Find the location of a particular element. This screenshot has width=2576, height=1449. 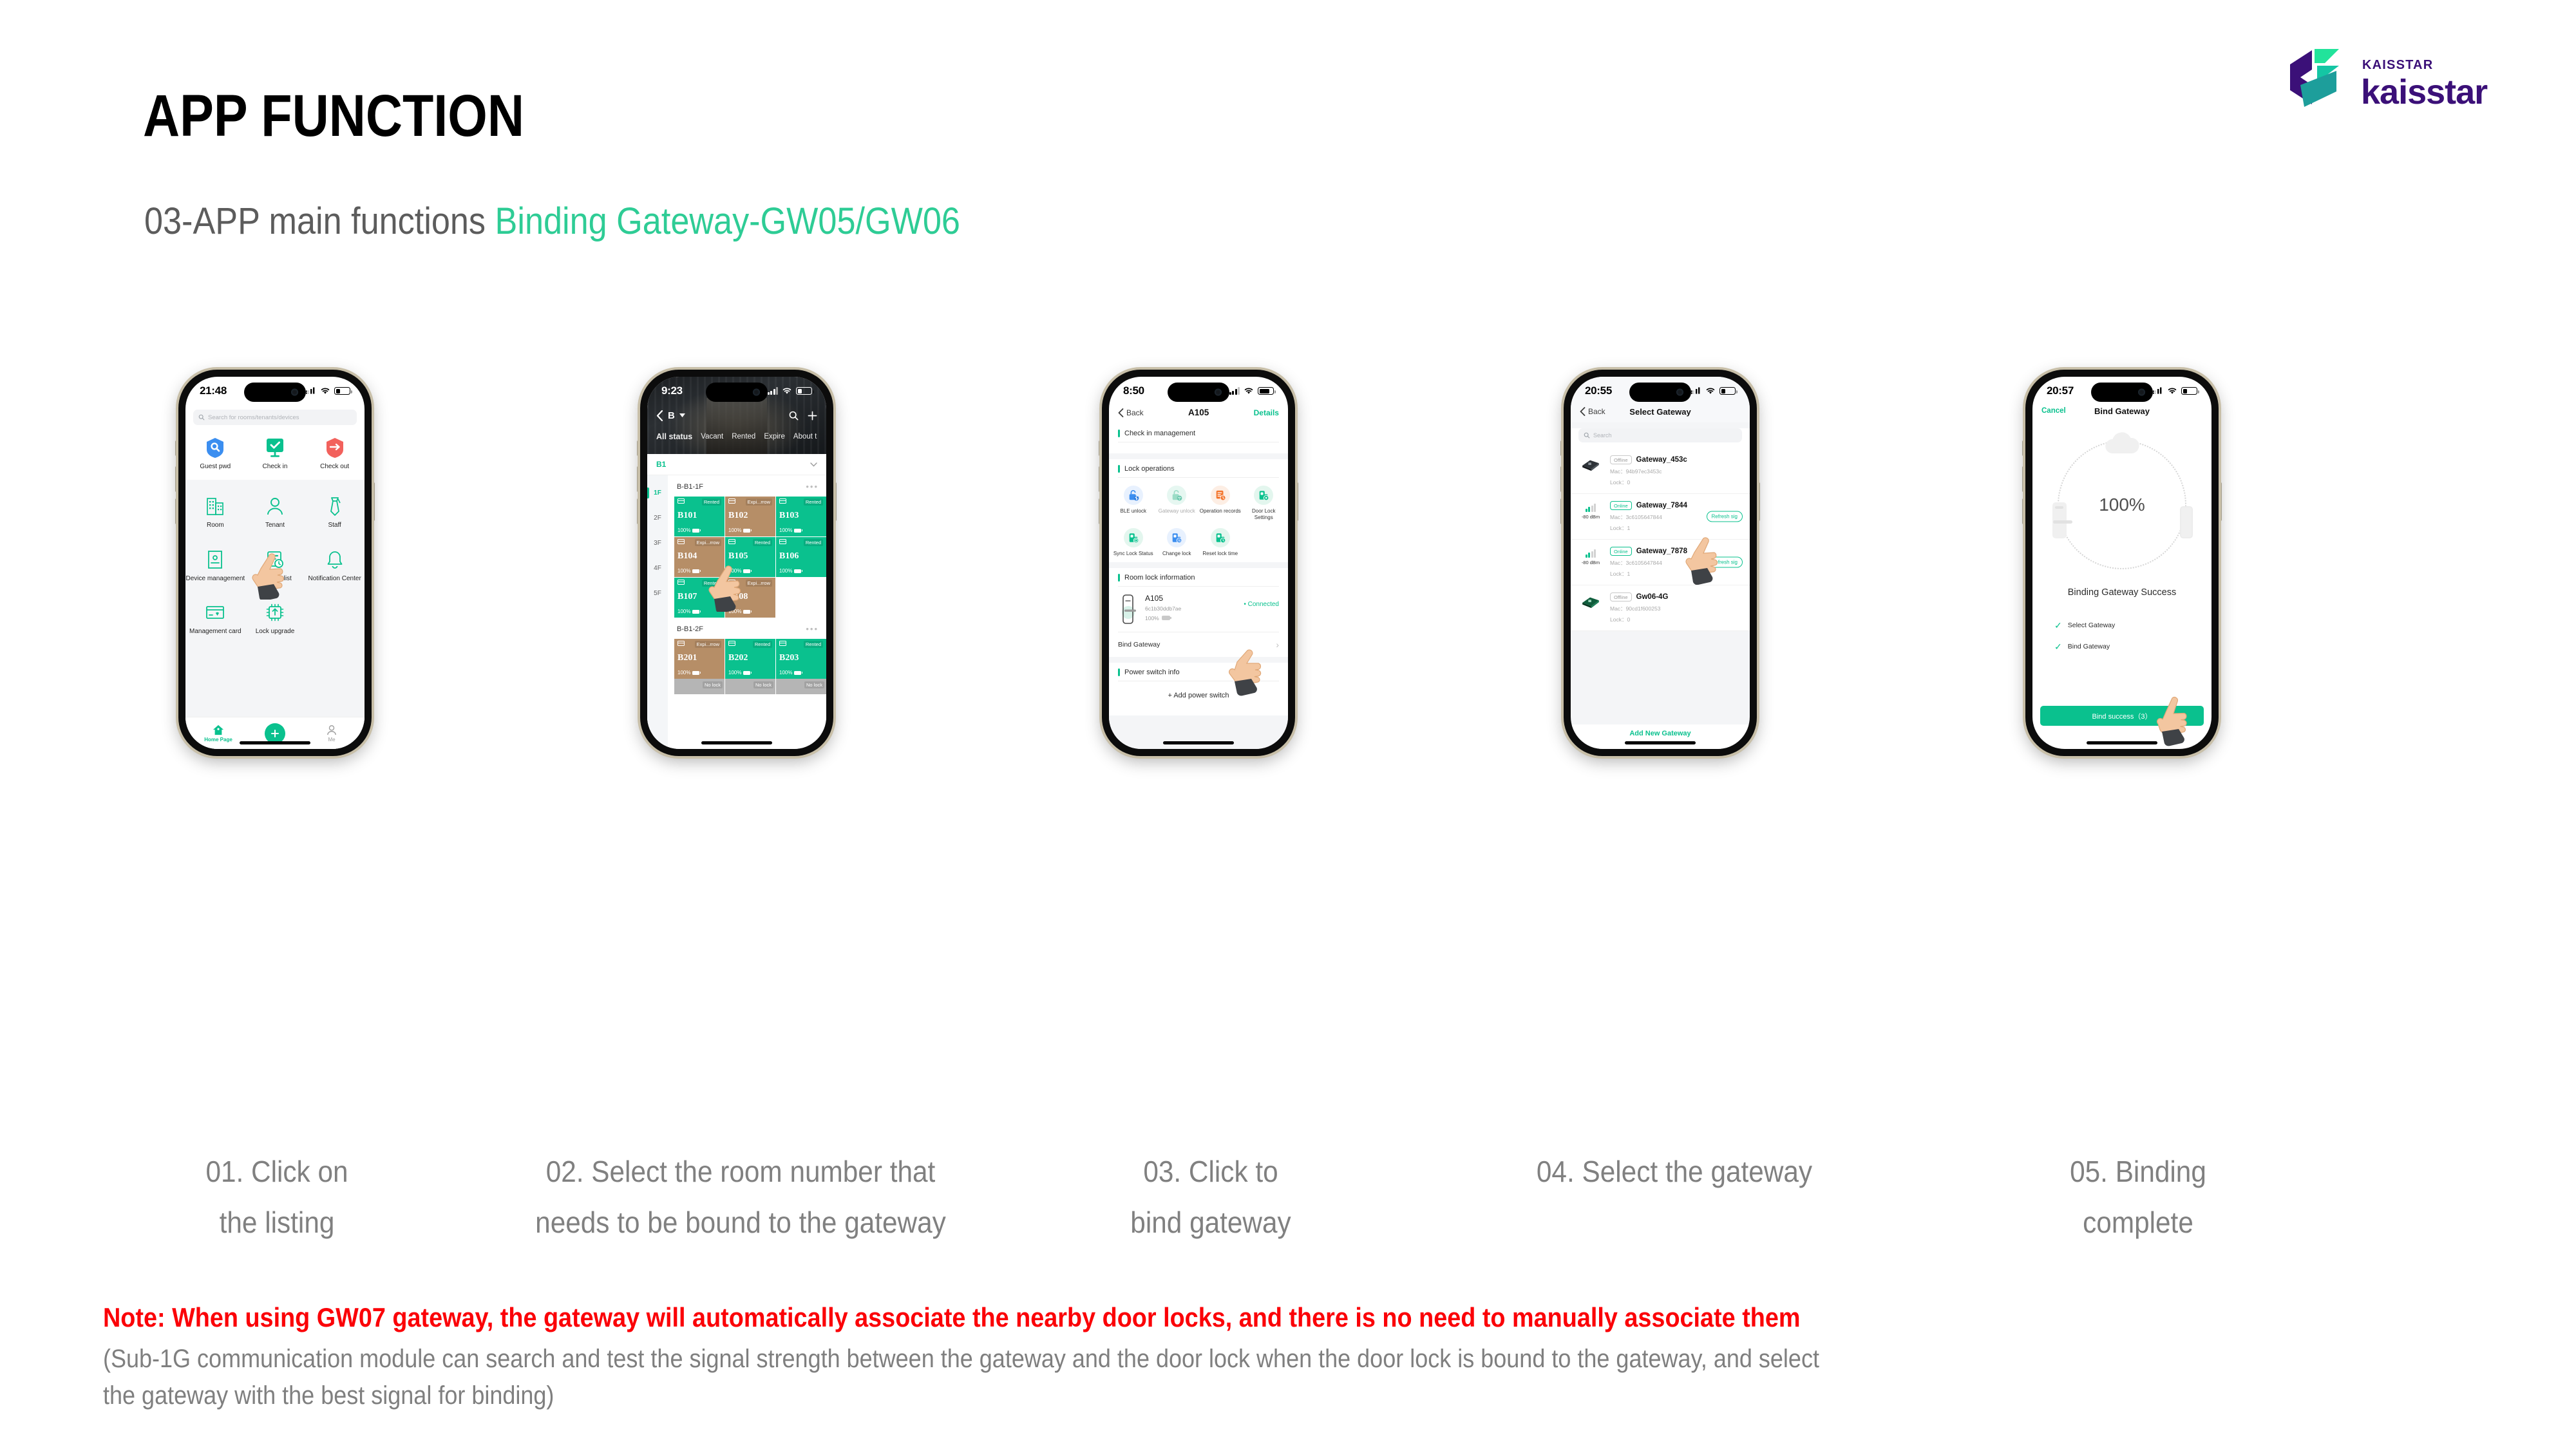

bind-gateway-row: Bind Gateway › is located at coordinates (1198, 644).